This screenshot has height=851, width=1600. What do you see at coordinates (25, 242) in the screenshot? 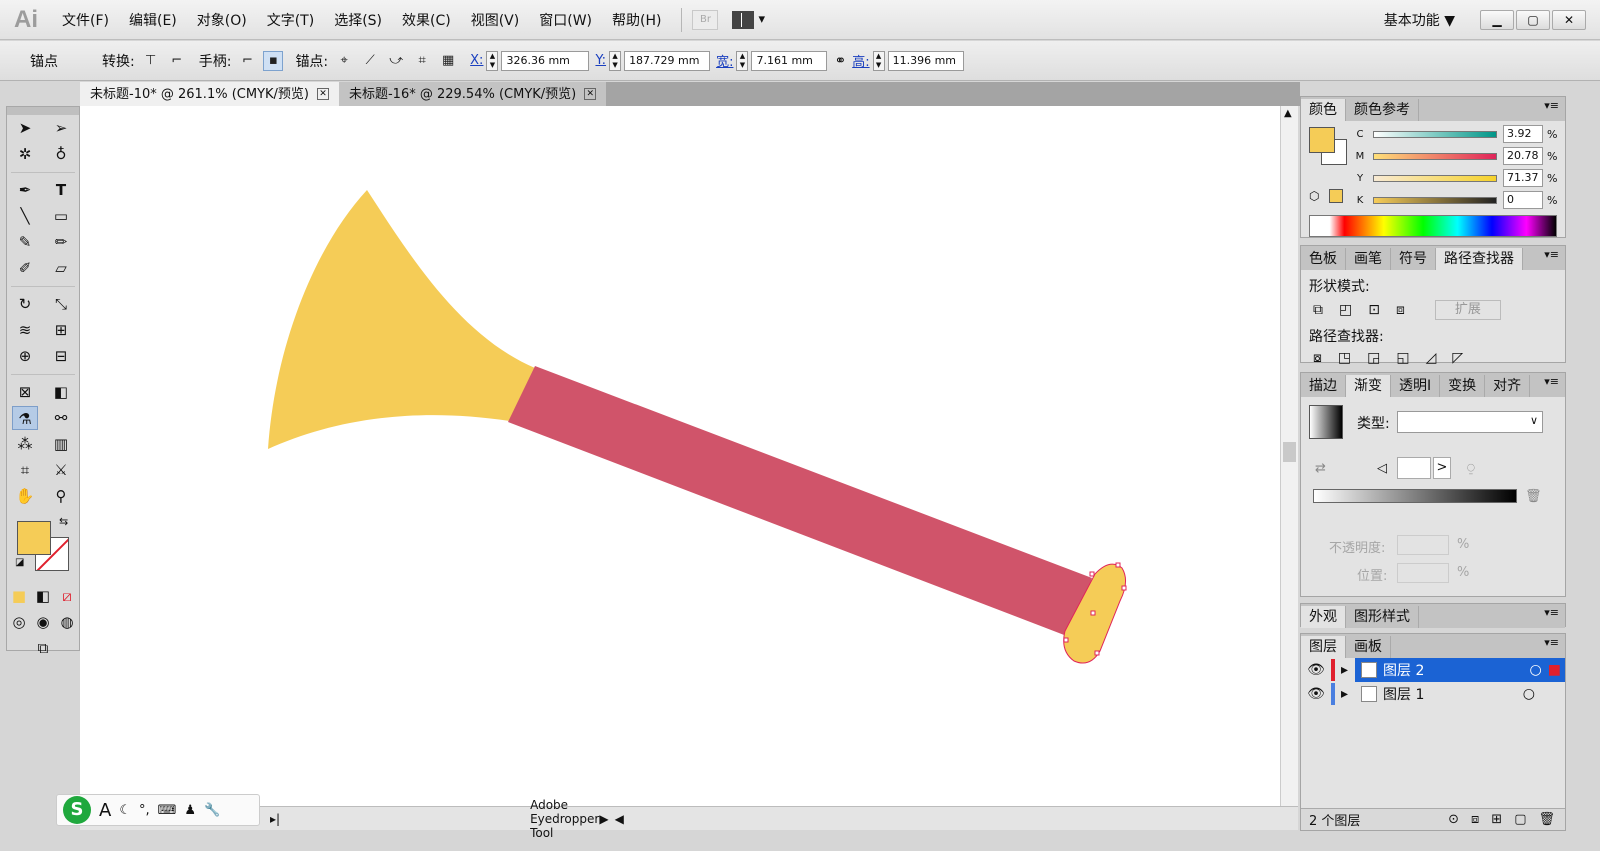
I see `paintbrush-icon: ✎` at bounding box center [25, 242].